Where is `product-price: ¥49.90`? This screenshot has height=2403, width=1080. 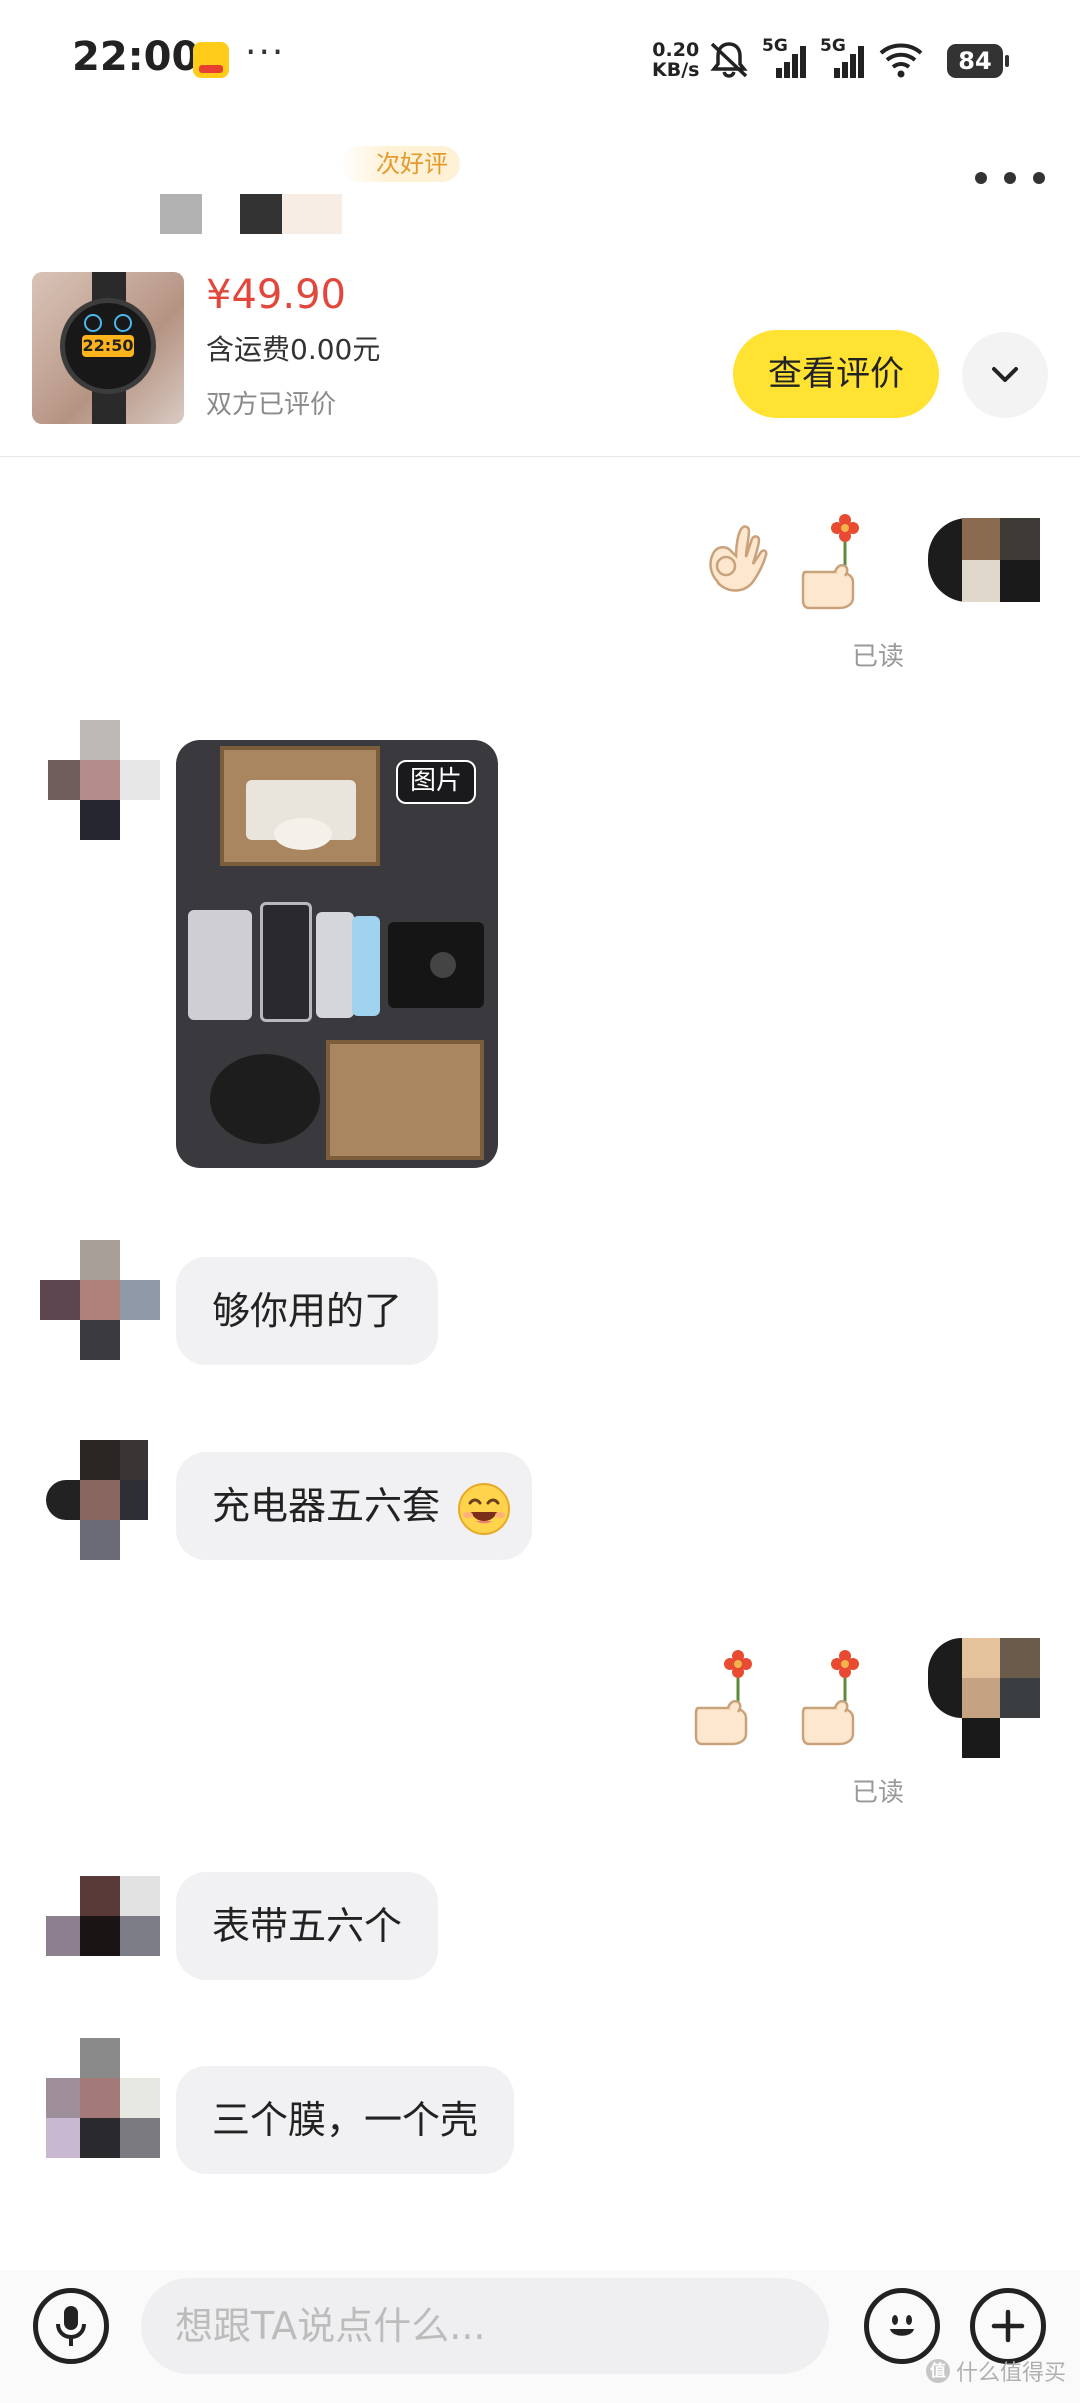 product-price: ¥49.90 is located at coordinates (276, 295).